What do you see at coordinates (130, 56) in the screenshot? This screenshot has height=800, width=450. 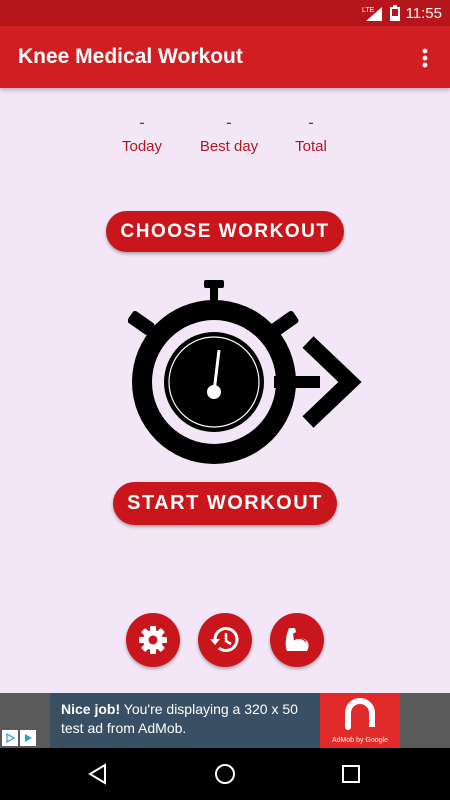 I see `app-title: Knee Medical Workout` at bounding box center [130, 56].